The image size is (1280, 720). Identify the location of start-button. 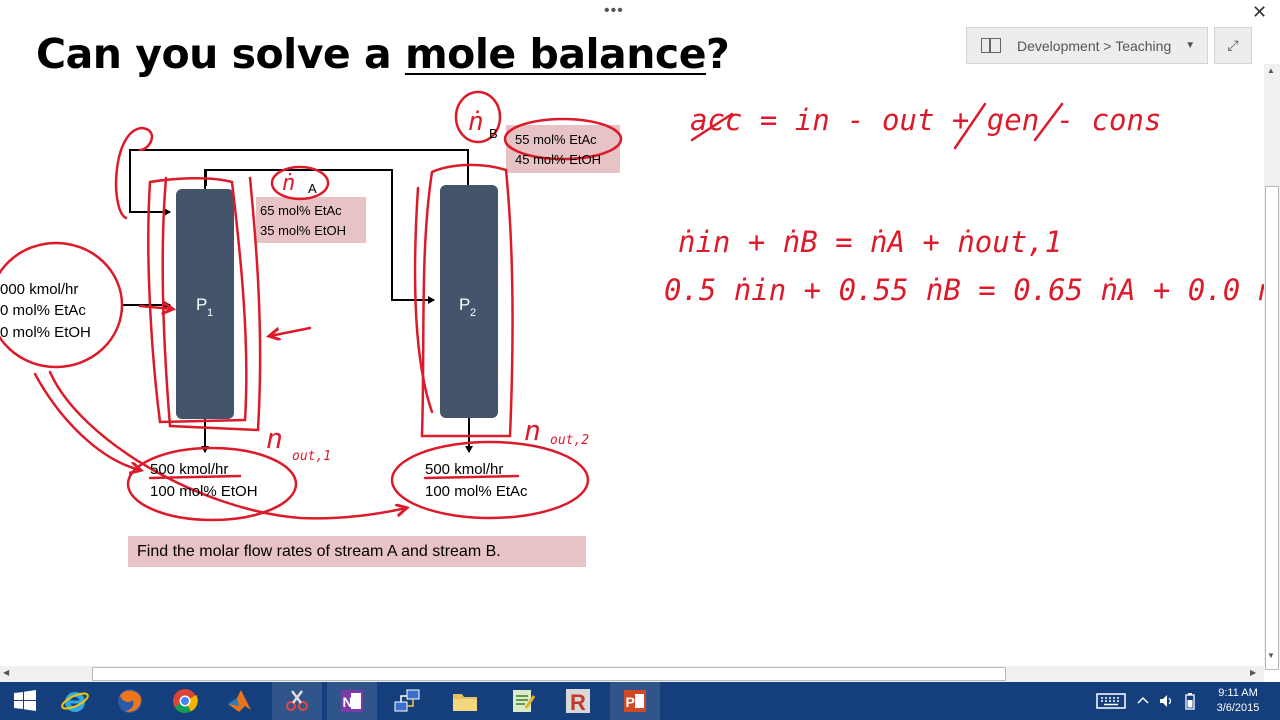
(25, 701).